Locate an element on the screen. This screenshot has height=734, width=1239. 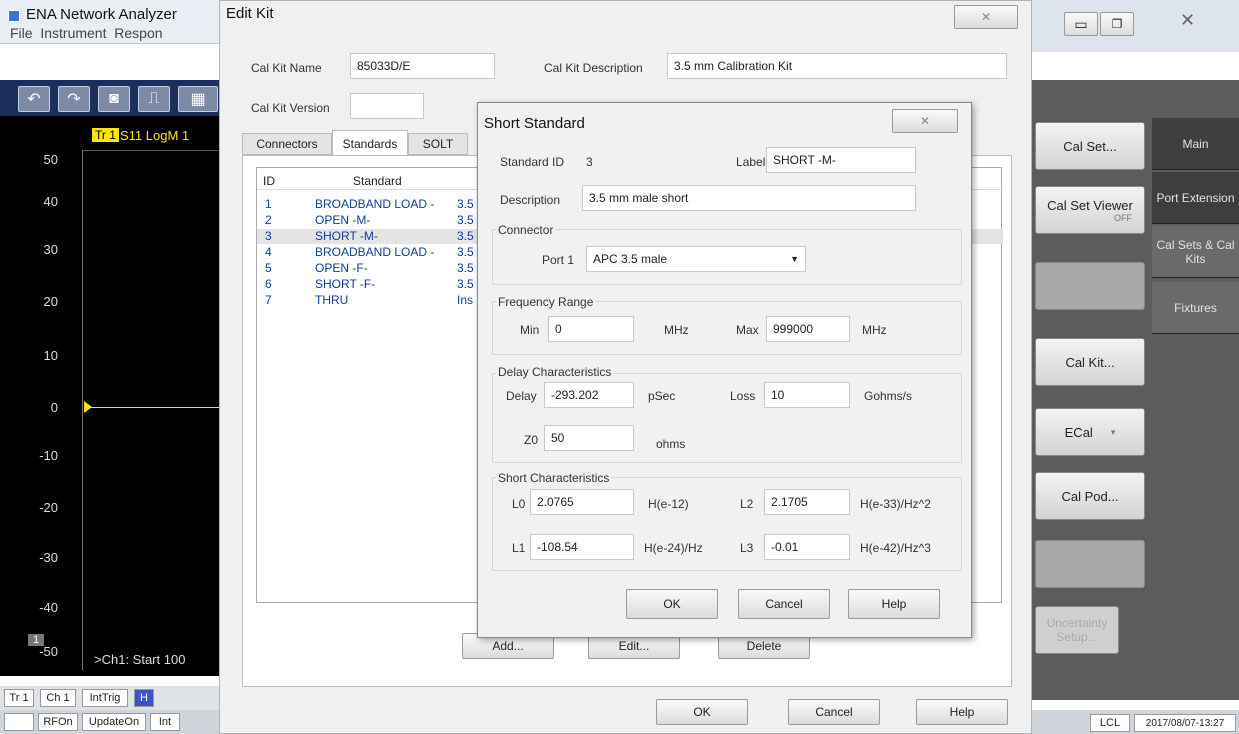
z0-unit: ohms is located at coordinates (671, 444).